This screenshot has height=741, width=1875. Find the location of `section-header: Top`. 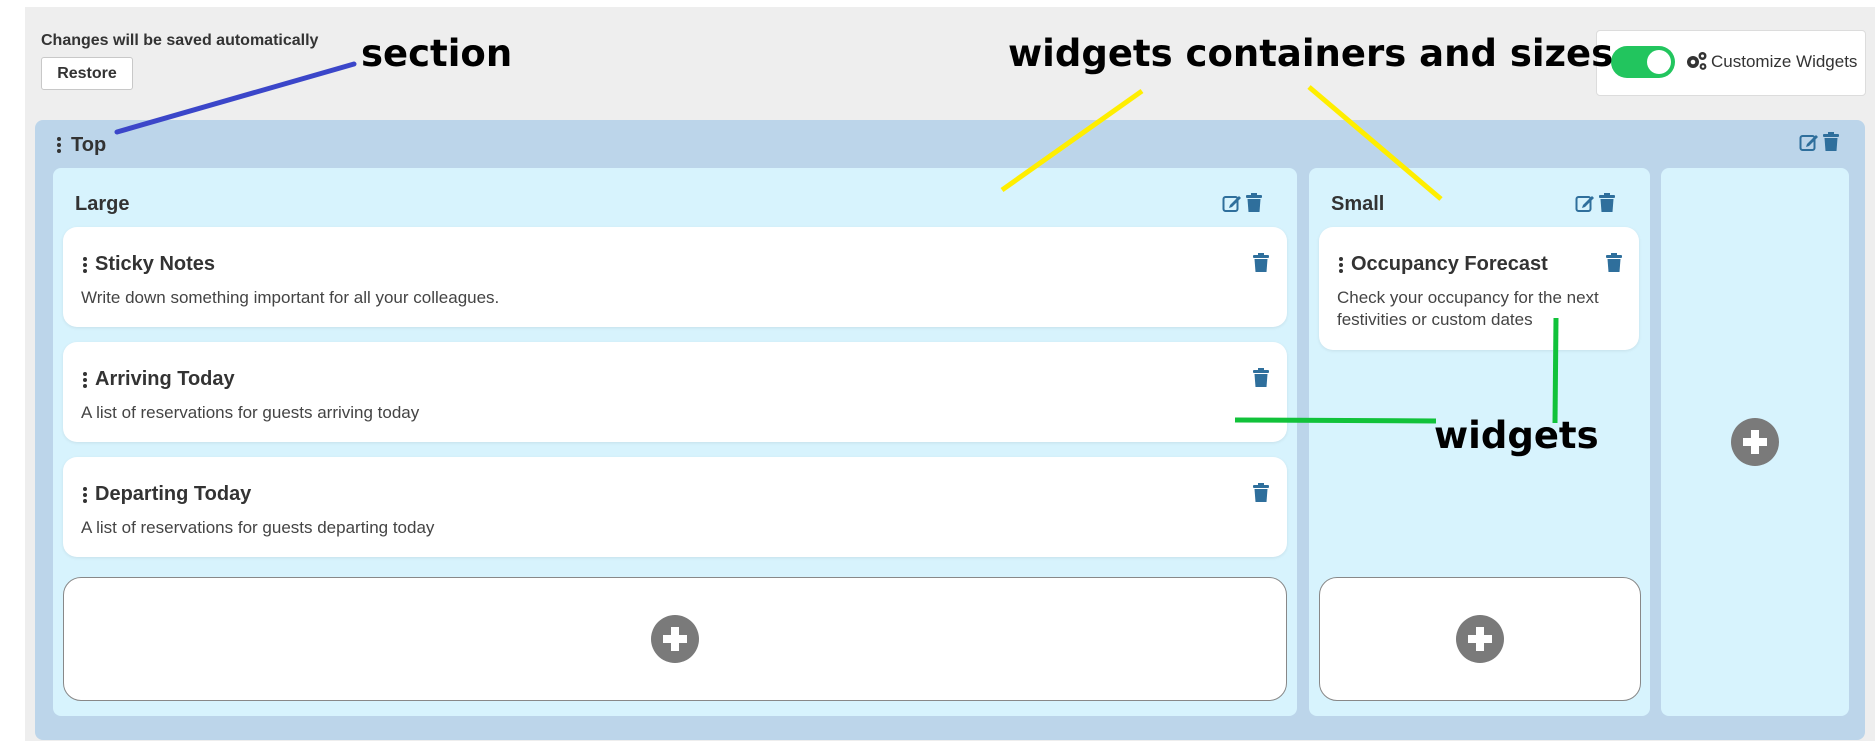

section-header: Top is located at coordinates (80, 145).